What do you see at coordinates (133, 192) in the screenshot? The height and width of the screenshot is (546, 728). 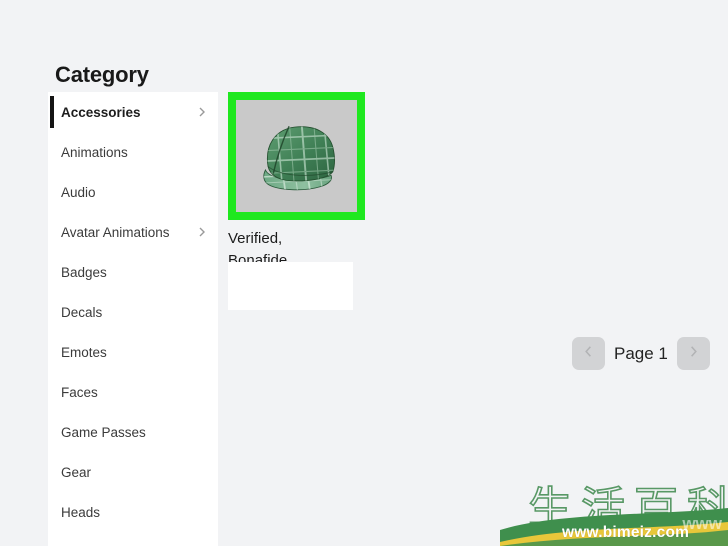 I see `sidebar-item-audio: Audio` at bounding box center [133, 192].